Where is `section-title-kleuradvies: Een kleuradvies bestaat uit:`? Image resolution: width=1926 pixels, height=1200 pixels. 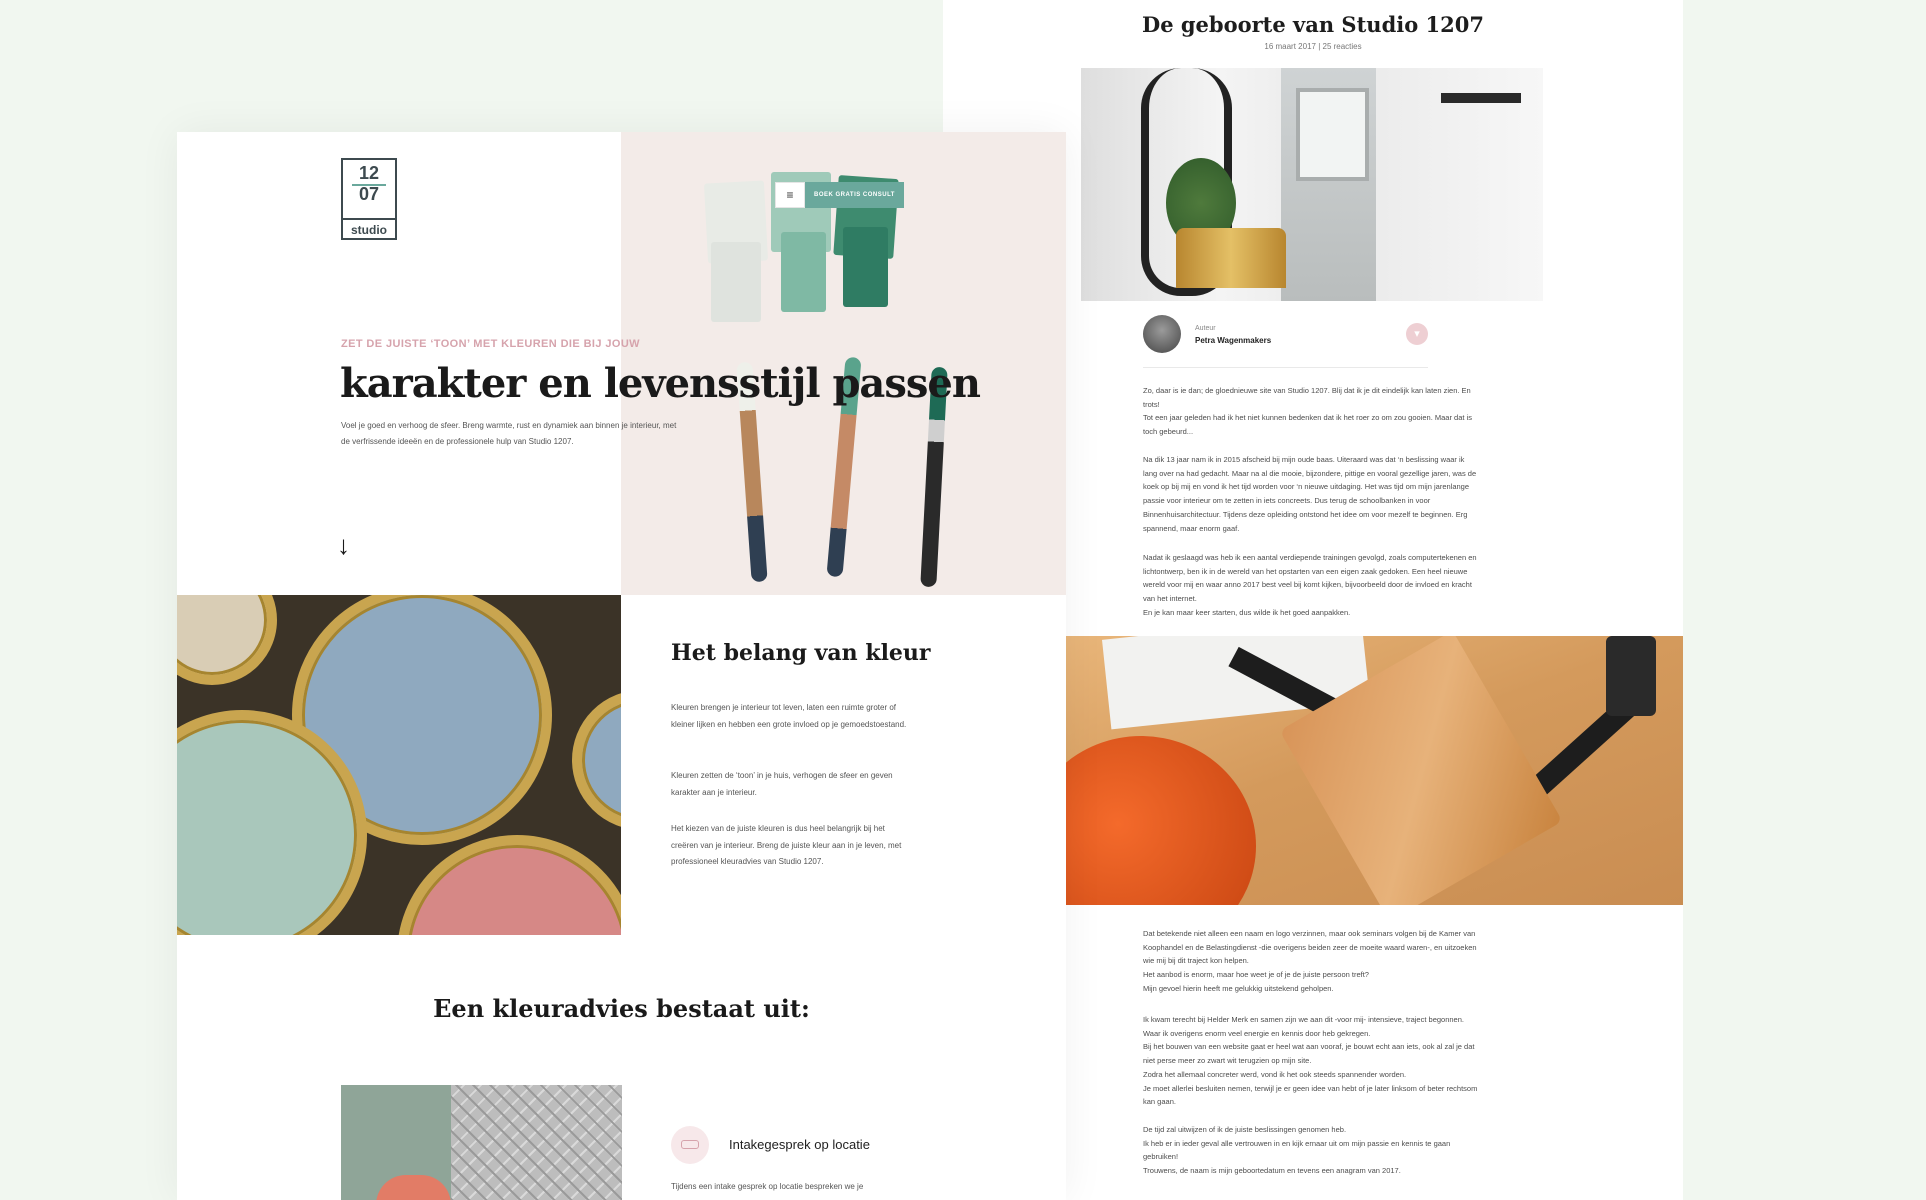 section-title-kleuradvies: Een kleuradvies bestaat uit: is located at coordinates (621, 1008).